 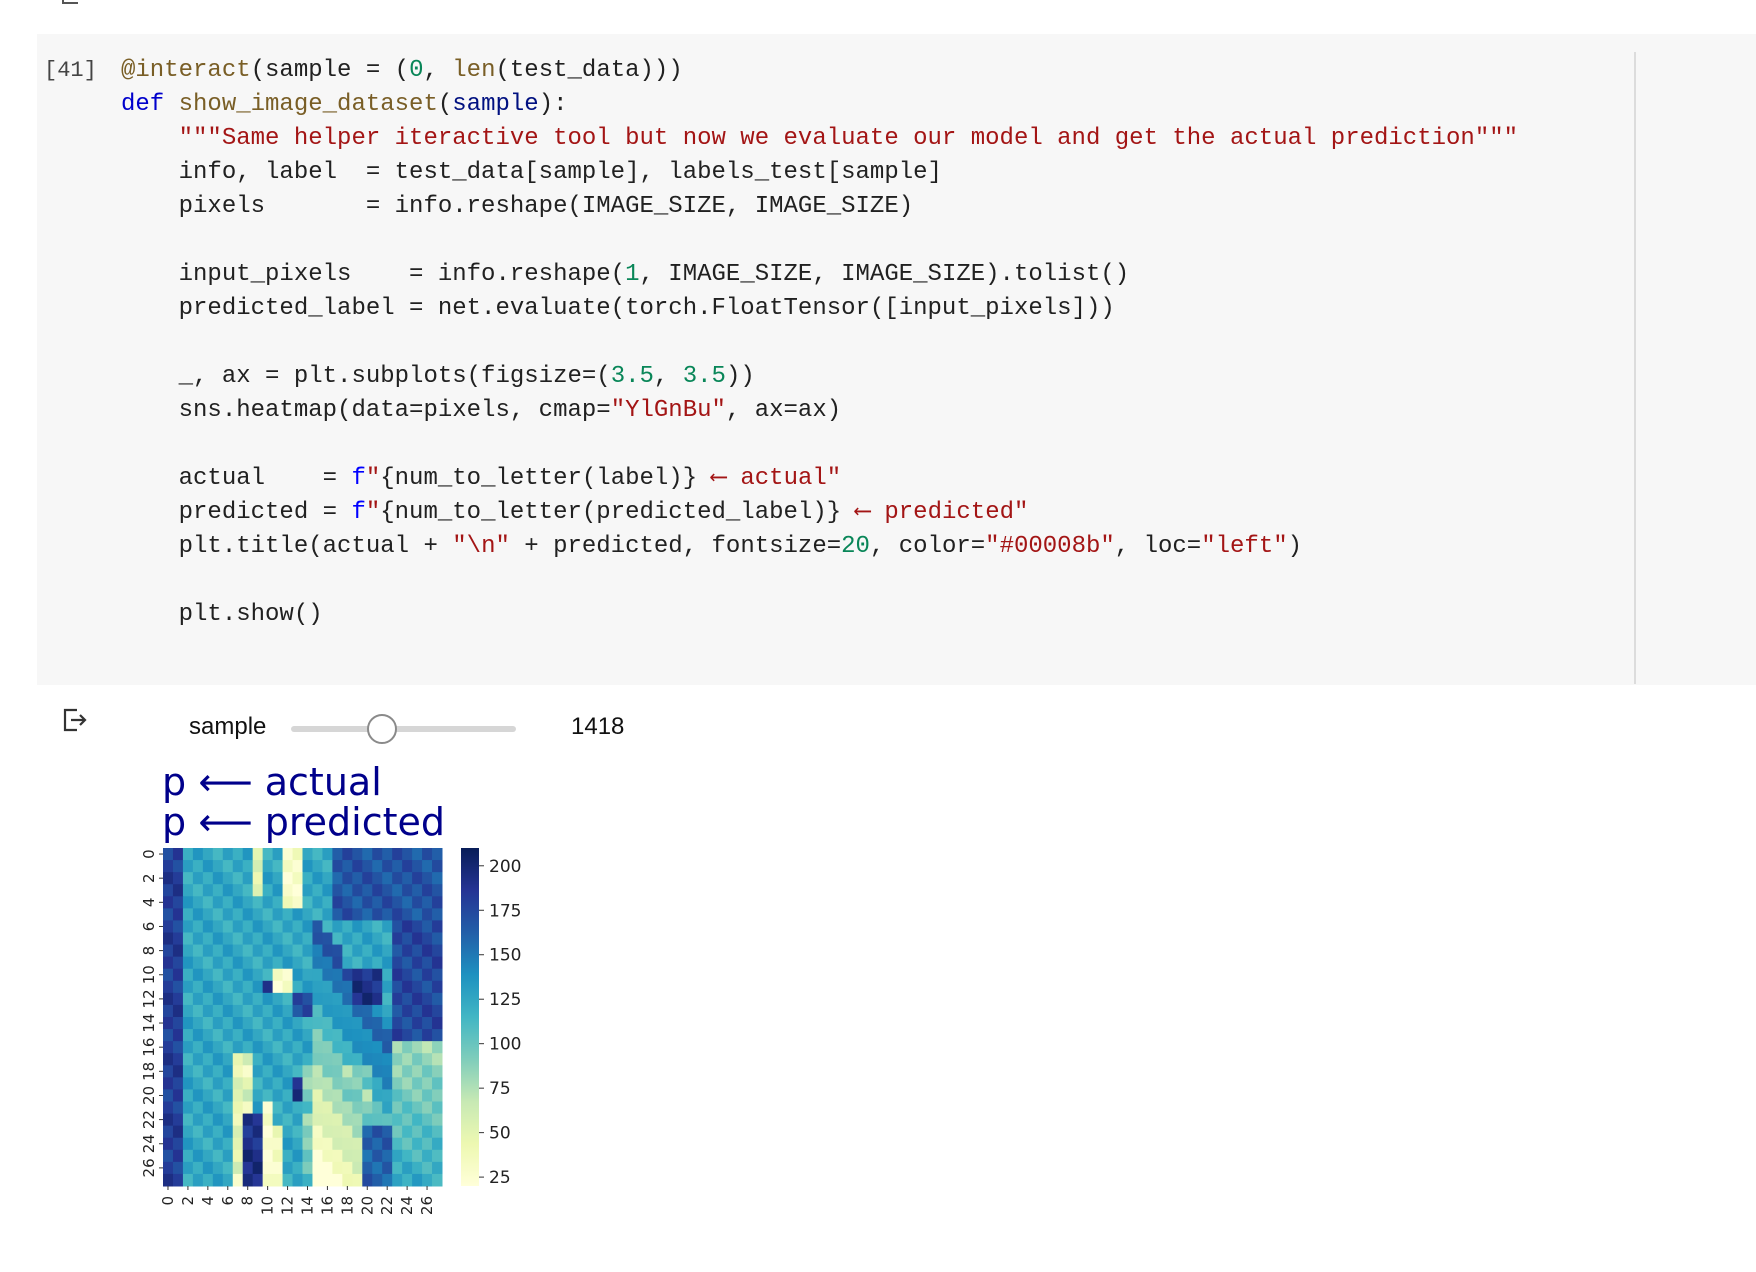 I want to click on colorbar, so click(x=470, y=1017).